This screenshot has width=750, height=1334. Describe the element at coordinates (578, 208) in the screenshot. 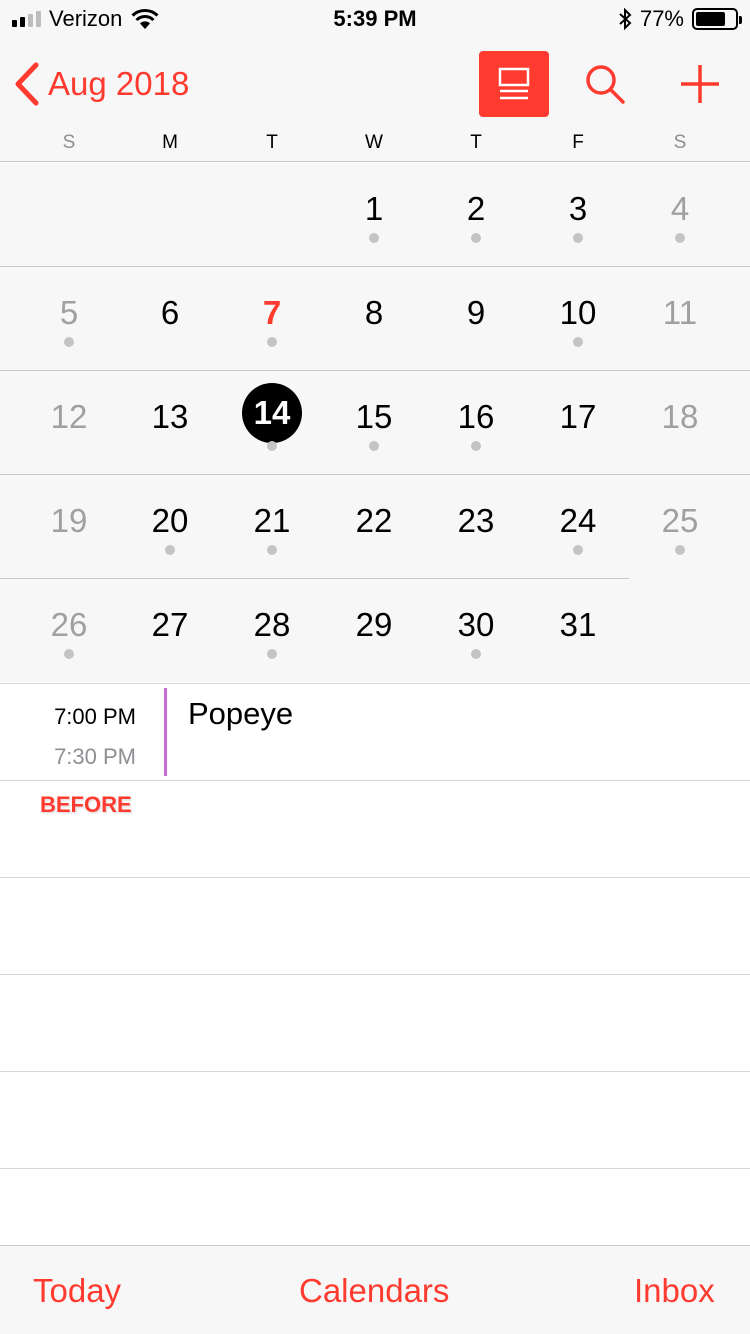

I see `day-number: 3` at that location.